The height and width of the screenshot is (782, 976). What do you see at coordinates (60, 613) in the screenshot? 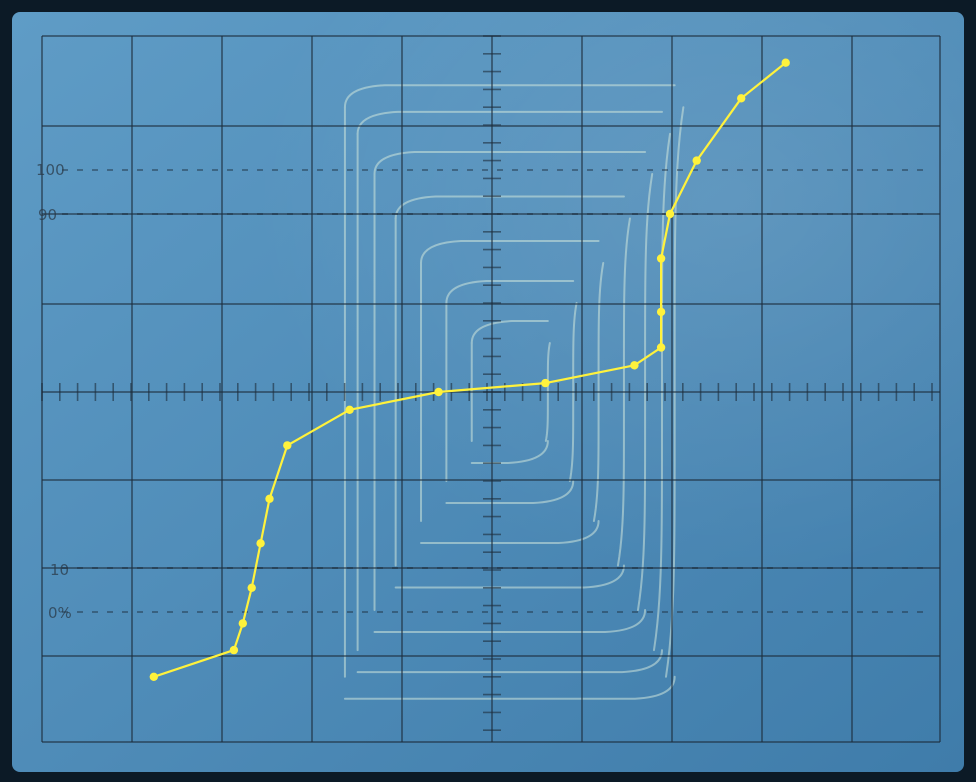
I see `label-0-percent: 0%` at bounding box center [60, 613].